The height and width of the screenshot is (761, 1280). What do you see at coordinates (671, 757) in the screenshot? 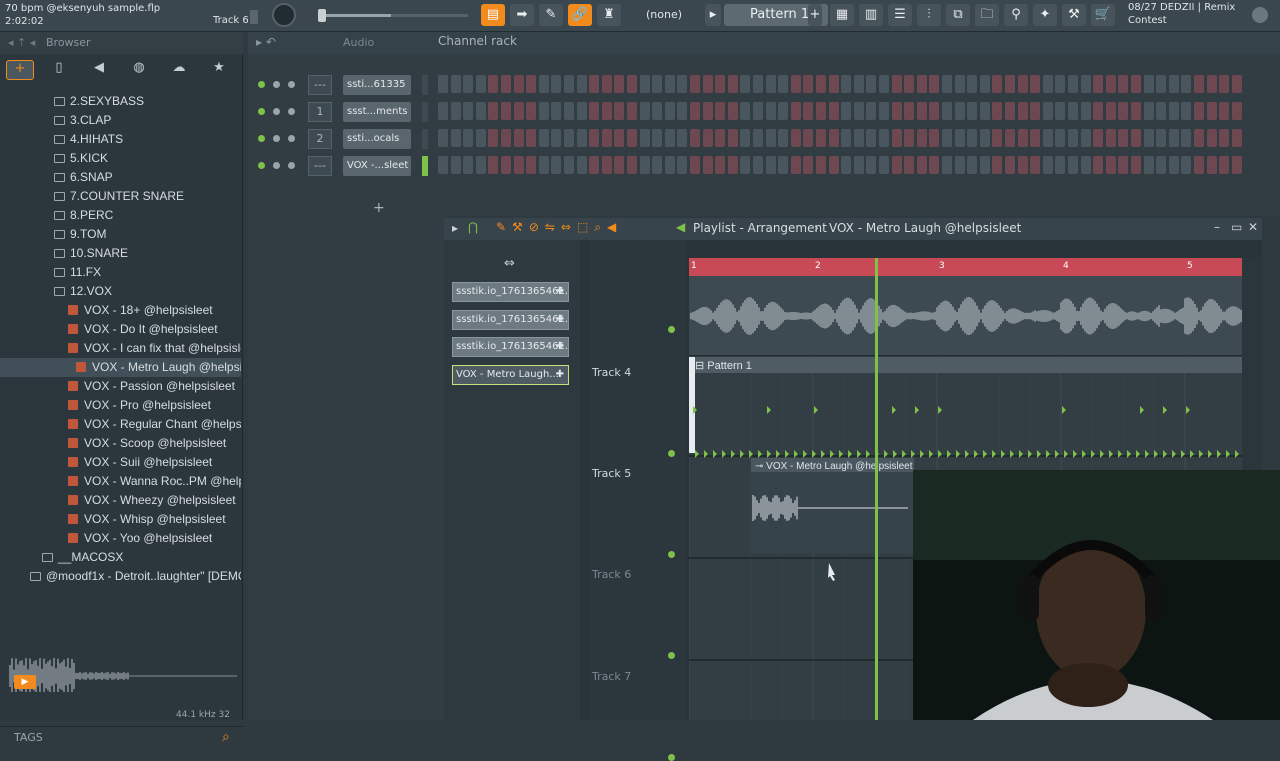
I see `track-mute-led` at bounding box center [671, 757].